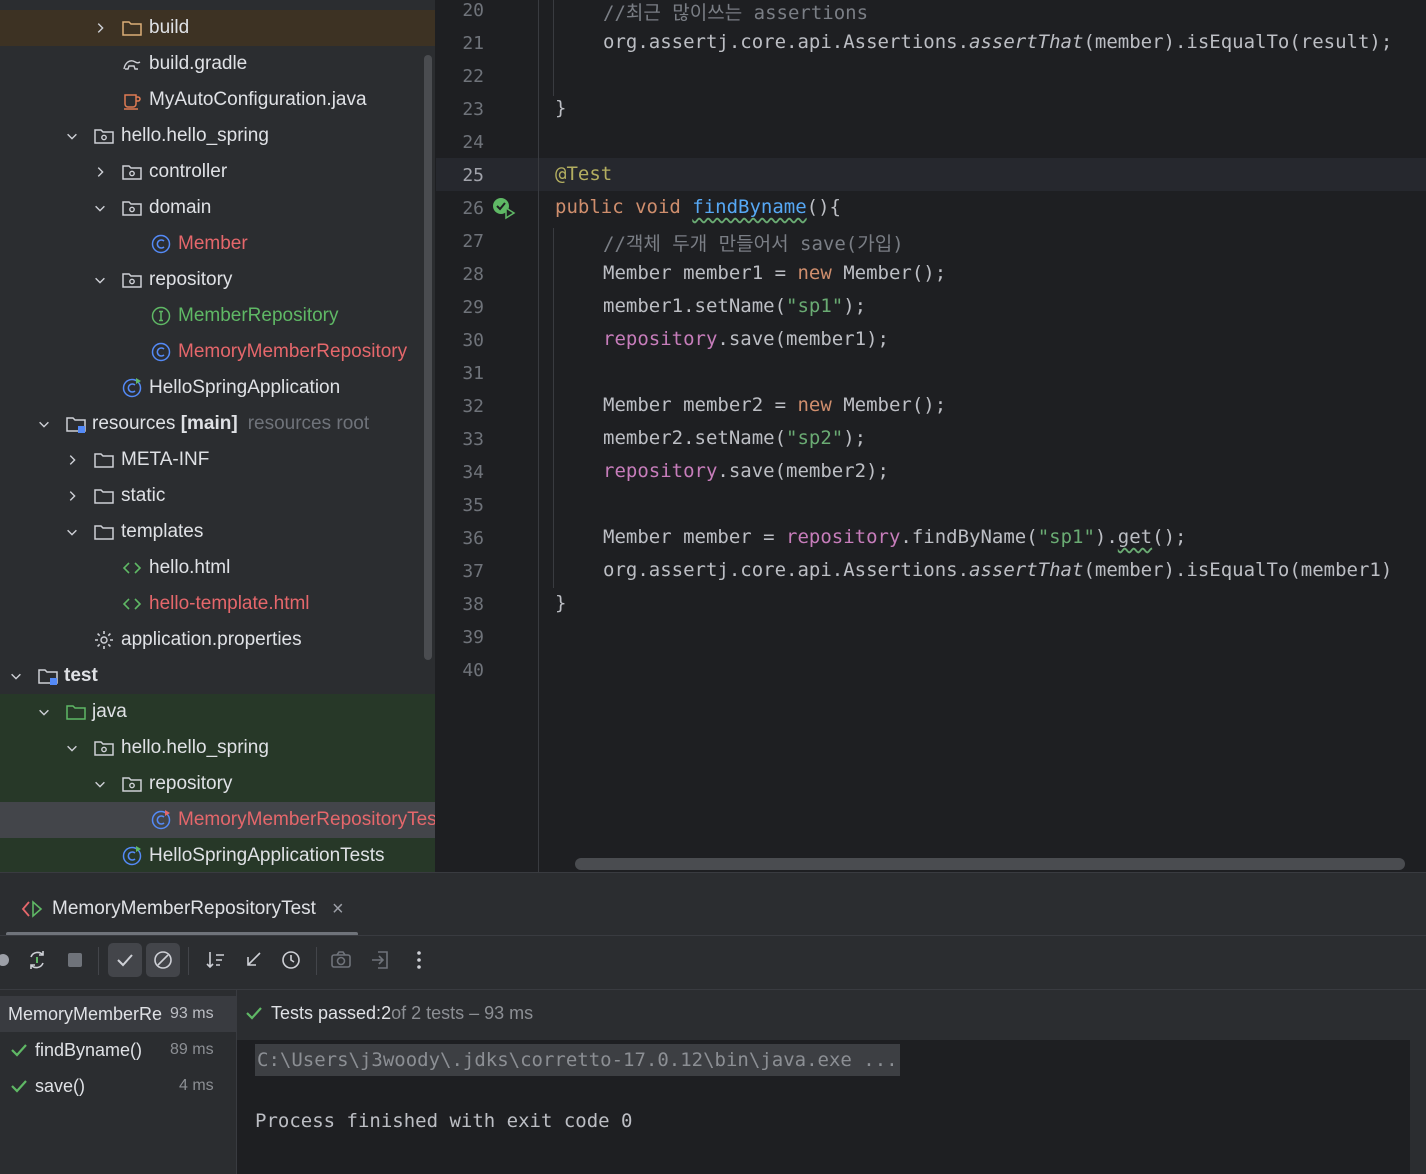  What do you see at coordinates (217, 532) in the screenshot?
I see `tree-item-templates: templates` at bounding box center [217, 532].